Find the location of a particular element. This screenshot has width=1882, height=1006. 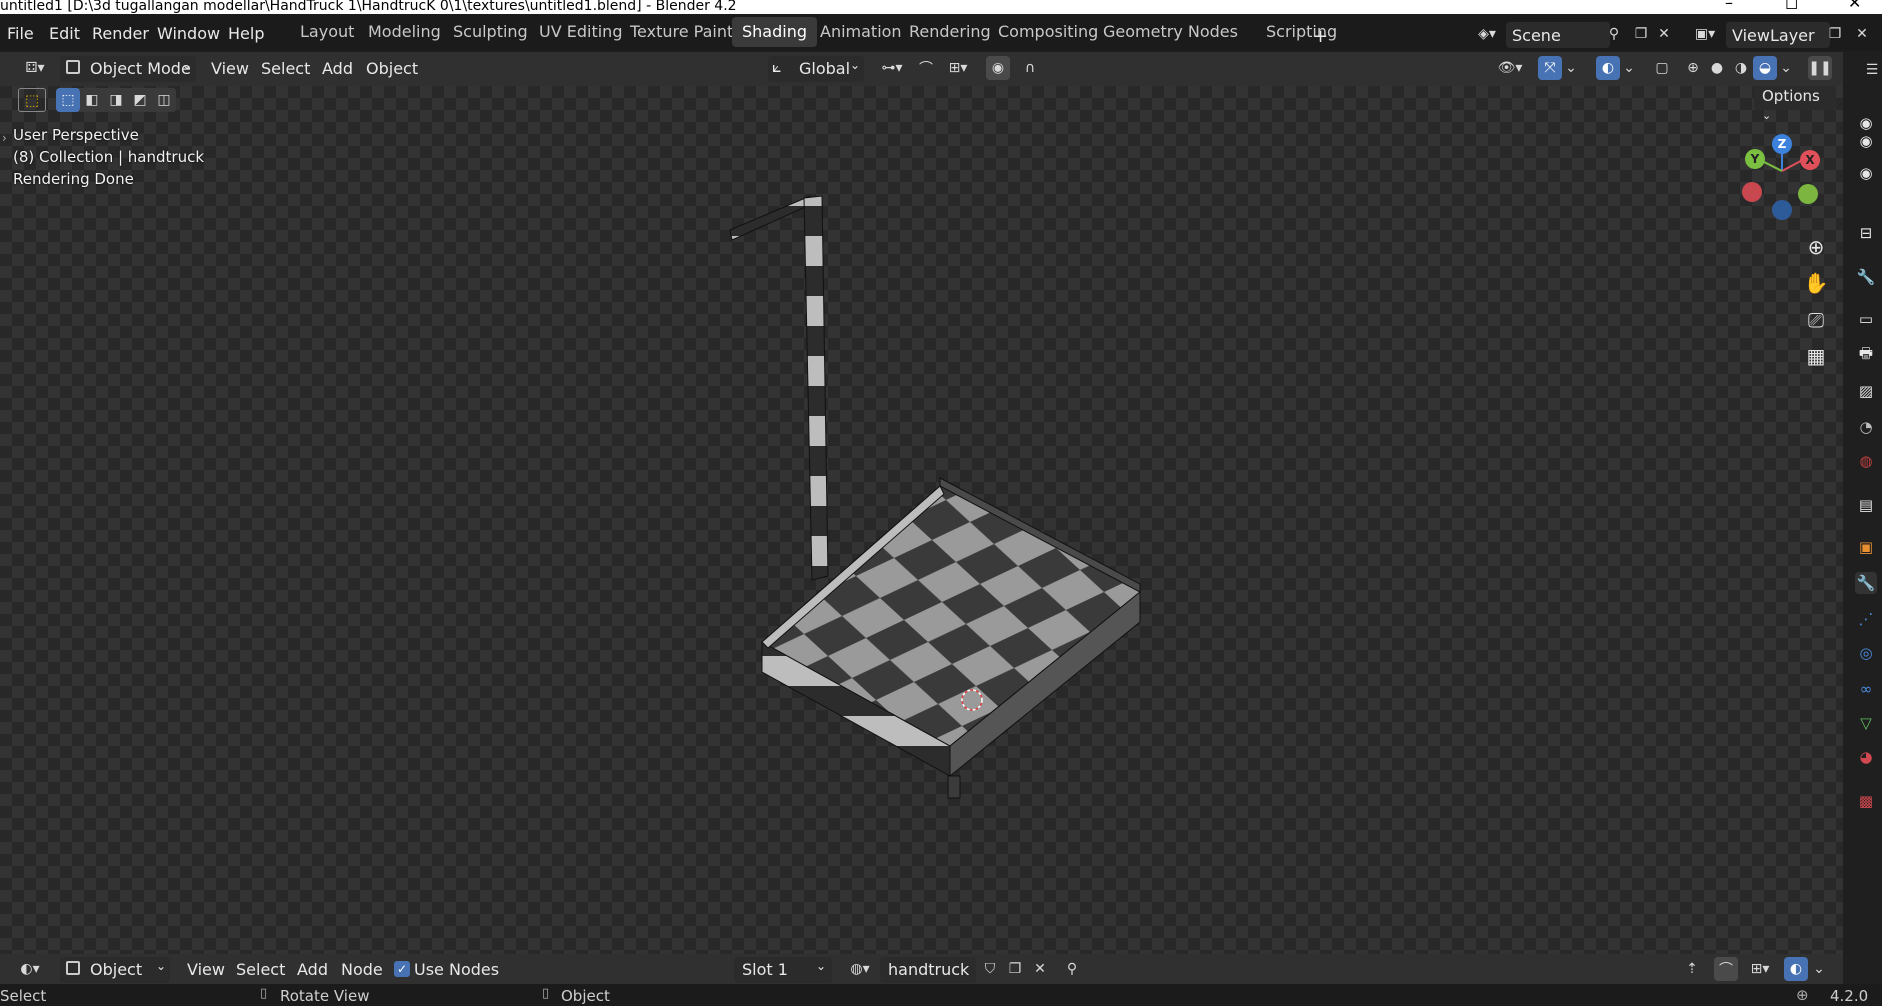

select-invert-icon: ◩ is located at coordinates (140, 100).